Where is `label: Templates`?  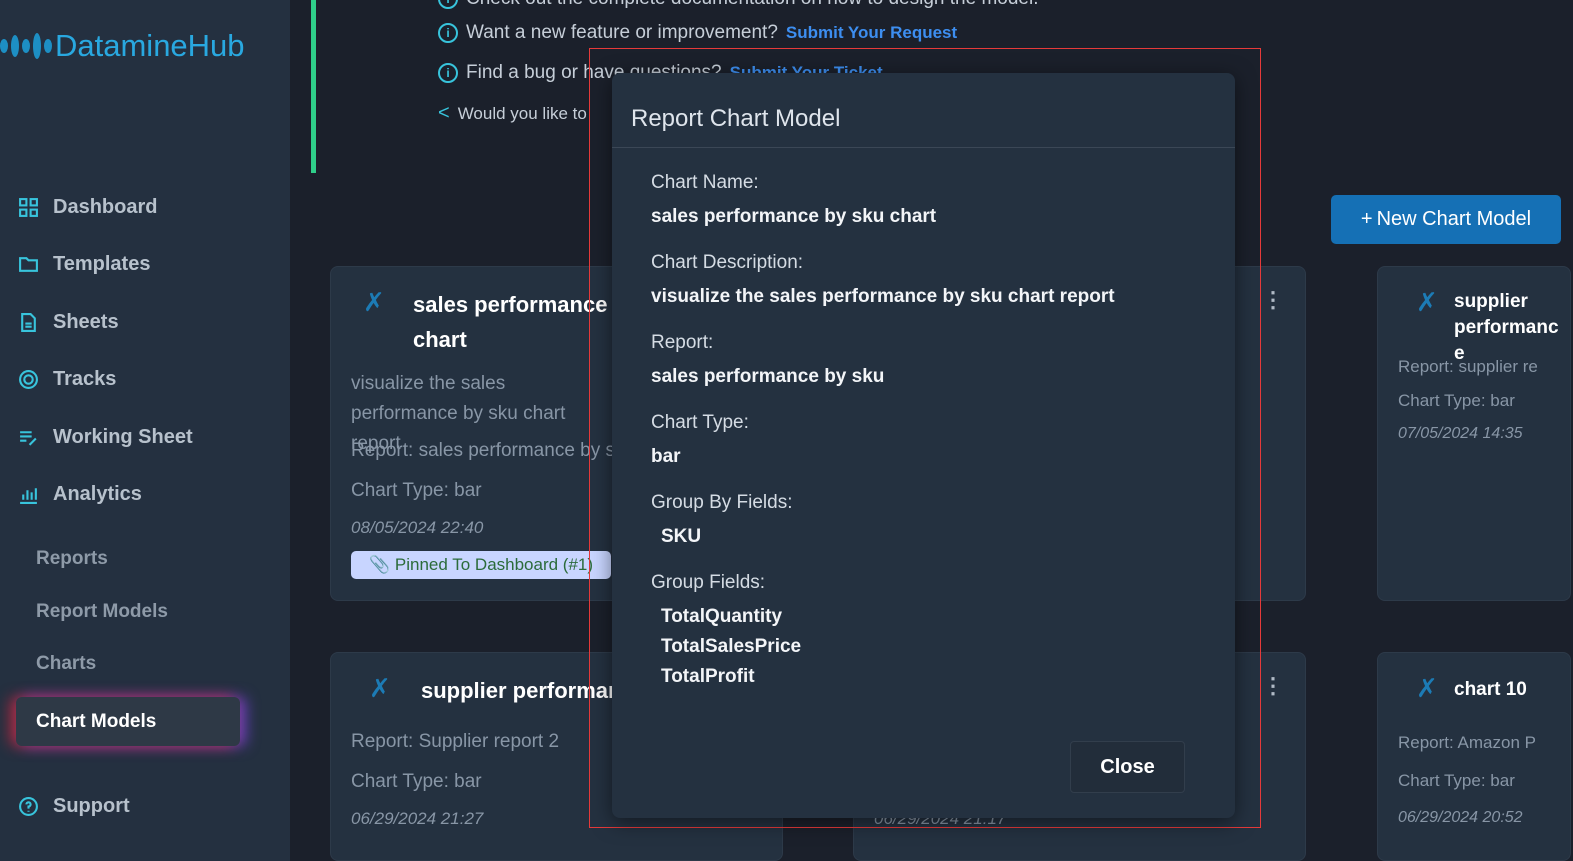 label: Templates is located at coordinates (102, 264).